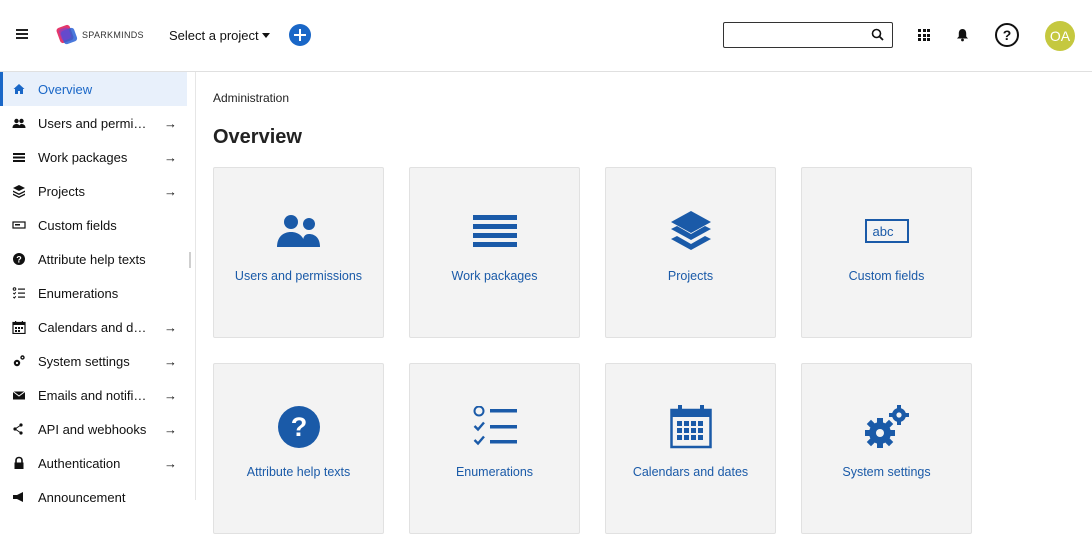 The height and width of the screenshot is (534, 1092). I want to click on sidebar-item-label: Overview, so click(65, 89).